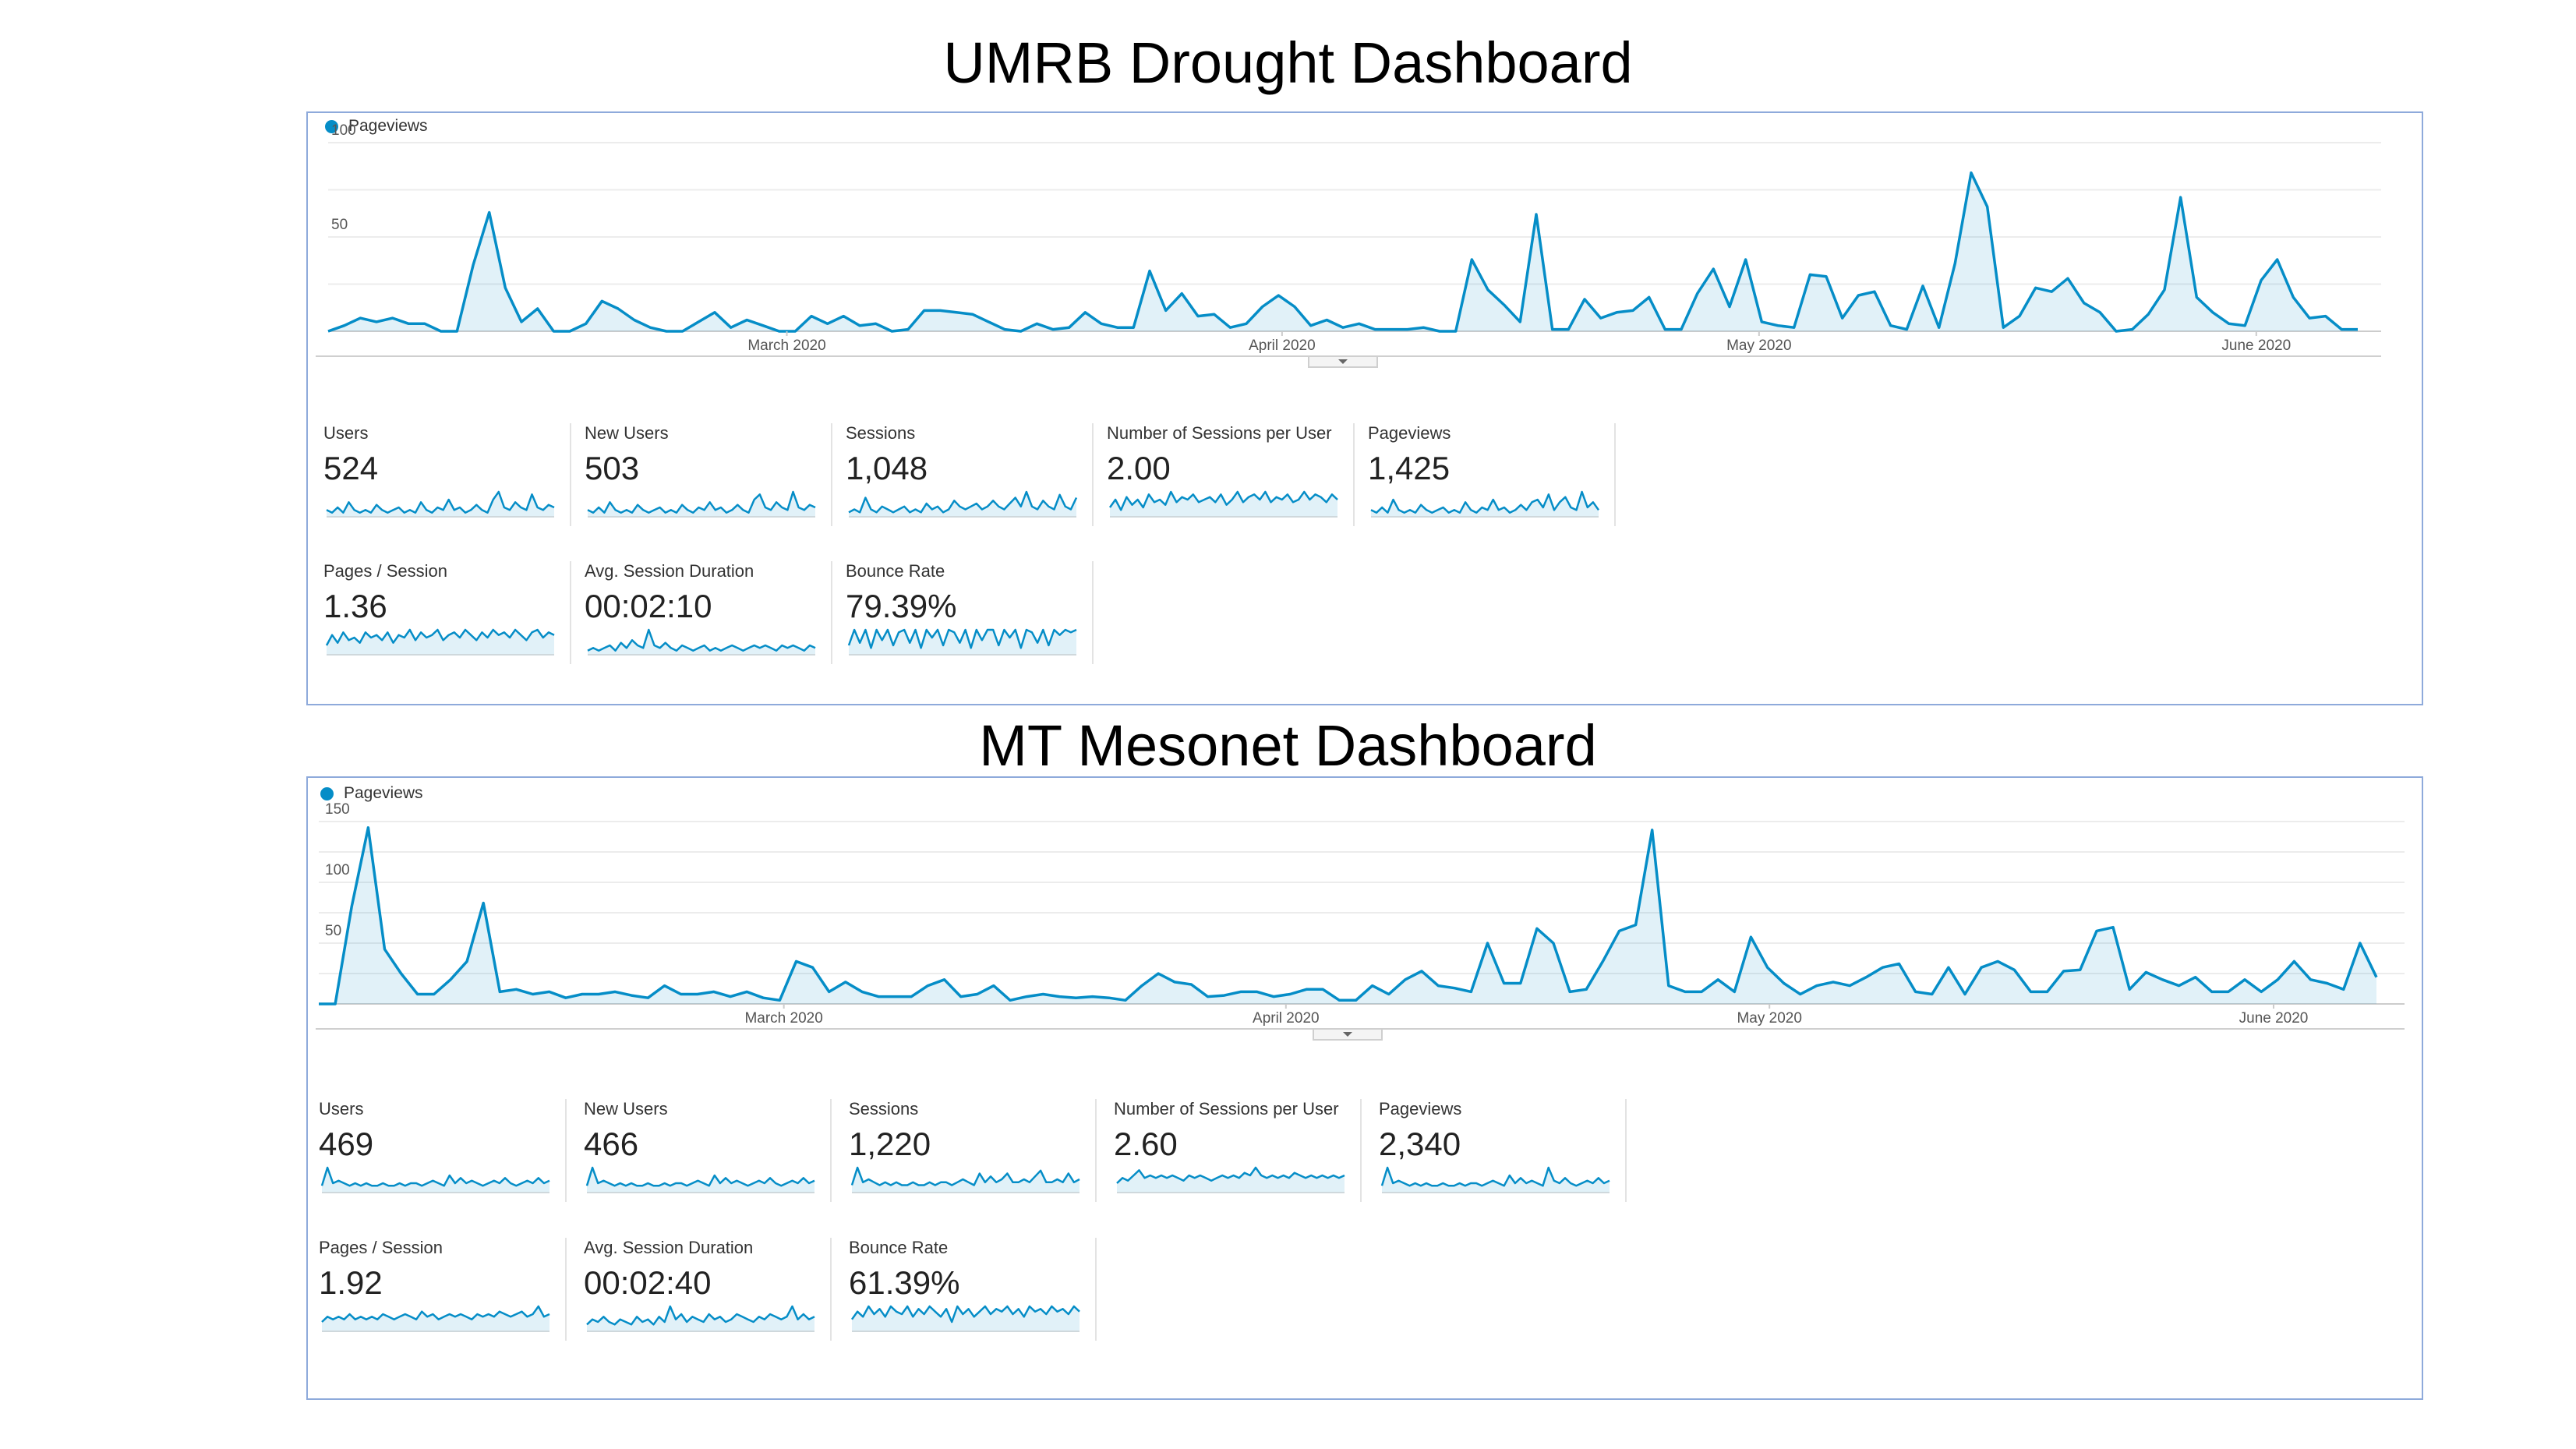 The image size is (2576, 1449). Describe the element at coordinates (612, 468) in the screenshot. I see `metric-value: 503` at that location.